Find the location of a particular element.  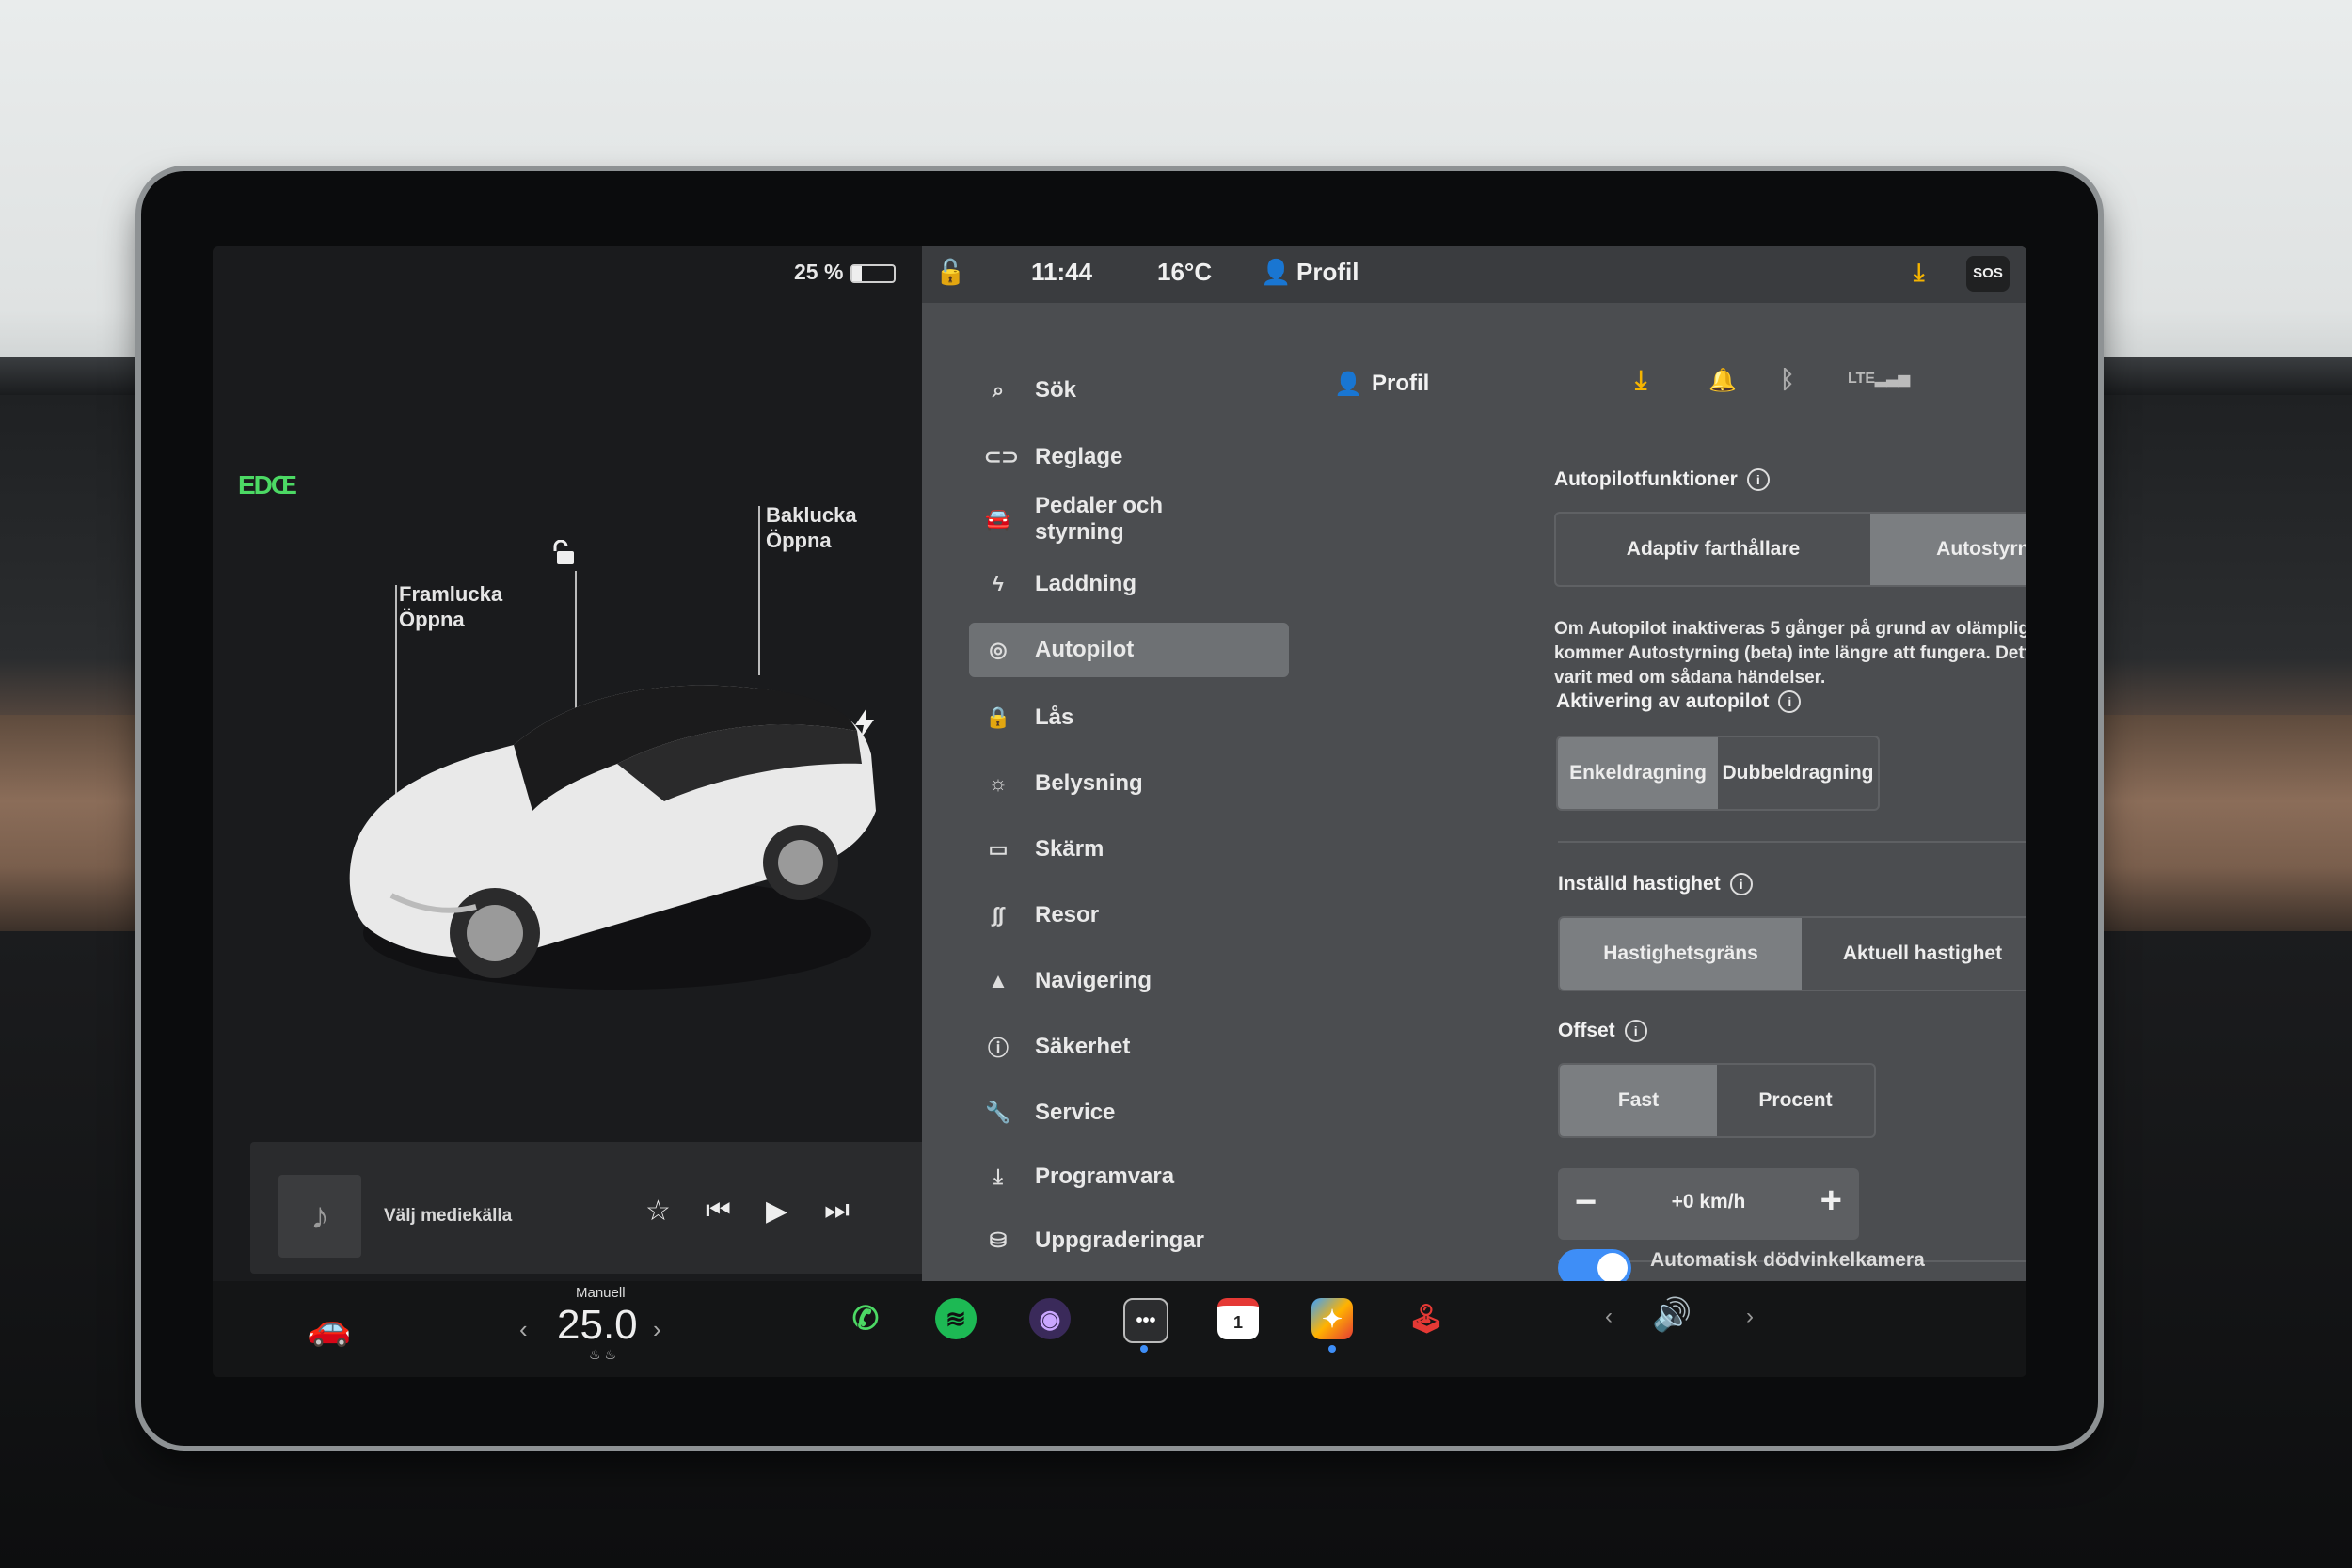

option-speed-limit: Hastighetsgräns is located at coordinates (1681, 954).